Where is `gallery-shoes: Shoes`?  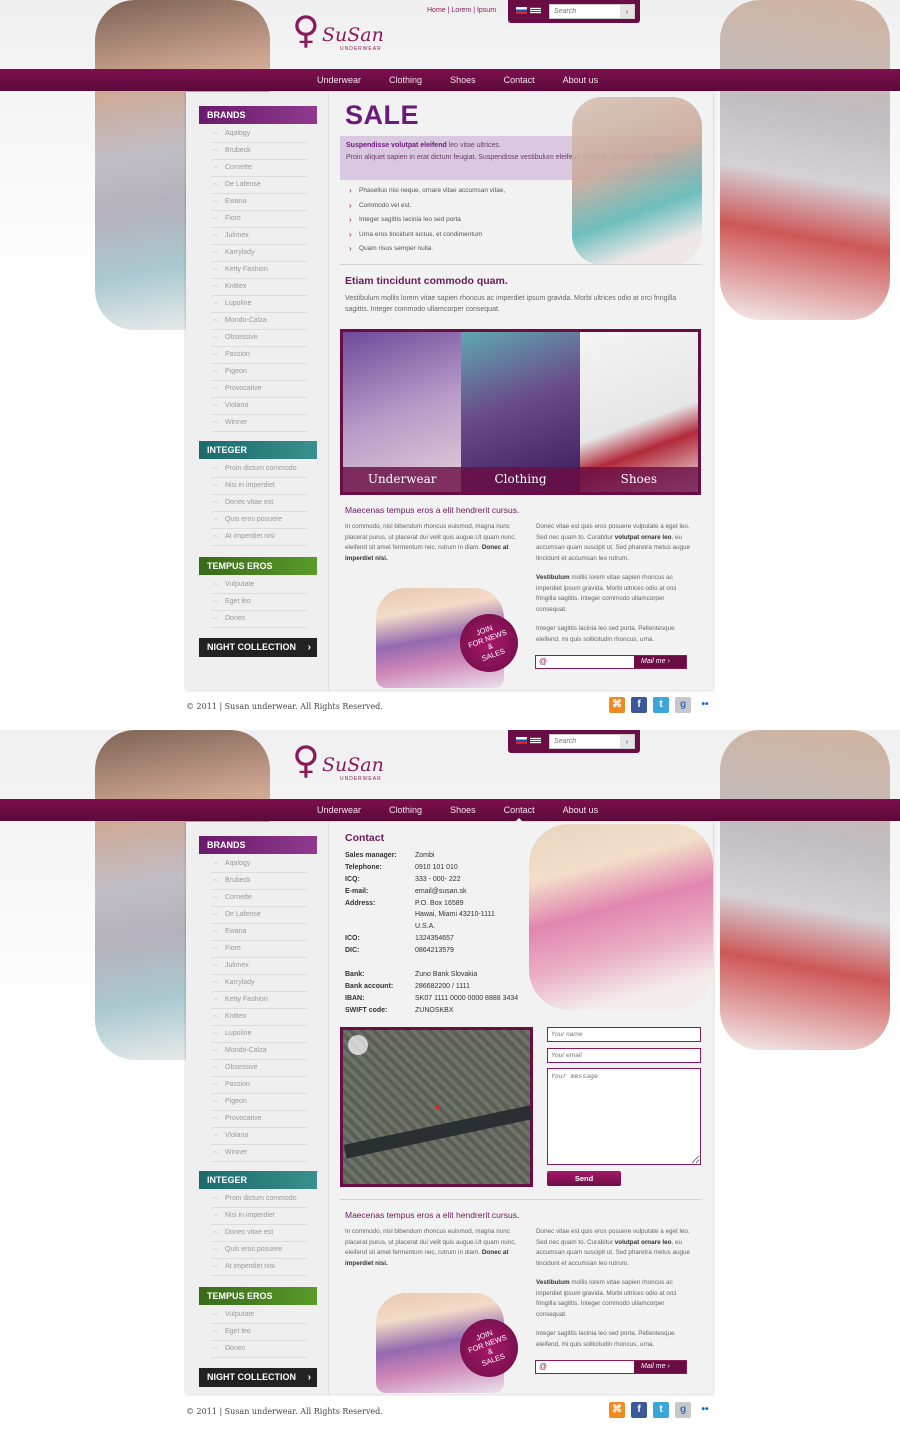
gallery-shoes: Shoes is located at coordinates (638, 412).